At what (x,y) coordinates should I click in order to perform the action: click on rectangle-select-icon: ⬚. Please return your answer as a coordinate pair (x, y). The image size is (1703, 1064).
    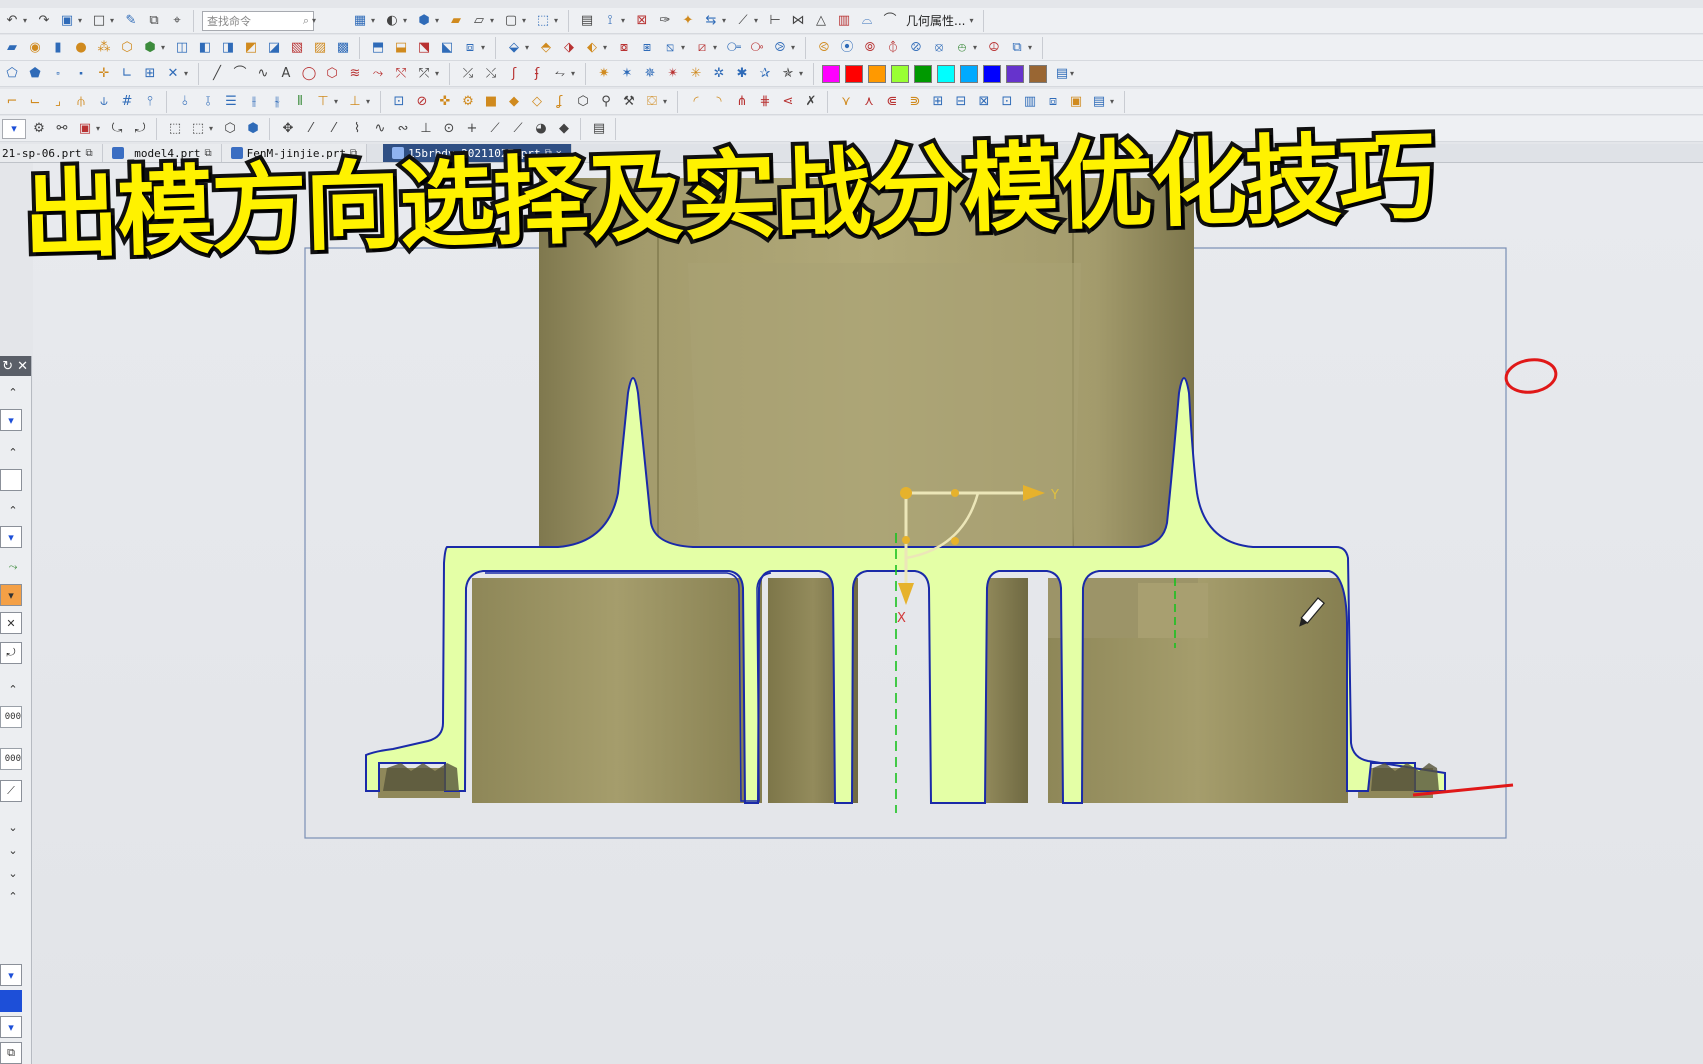
    Looking at the image, I should click on (175, 129).